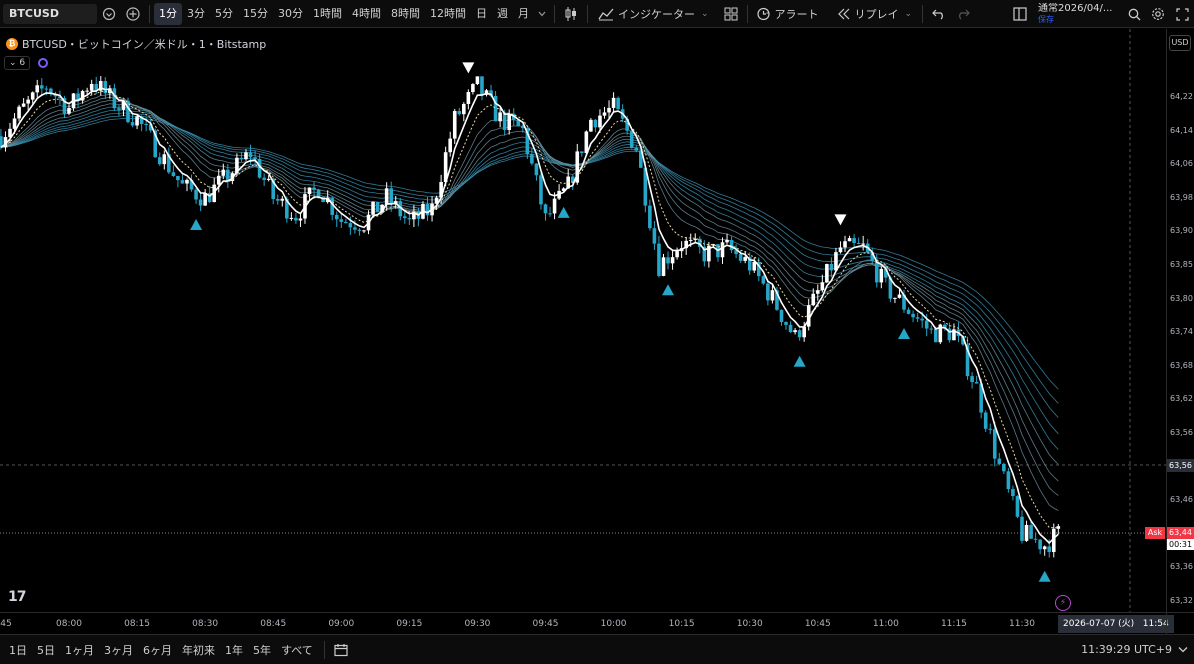 The image size is (1194, 664). Describe the element at coordinates (234, 650) in the screenshot. I see `range-1y: 1年` at that location.